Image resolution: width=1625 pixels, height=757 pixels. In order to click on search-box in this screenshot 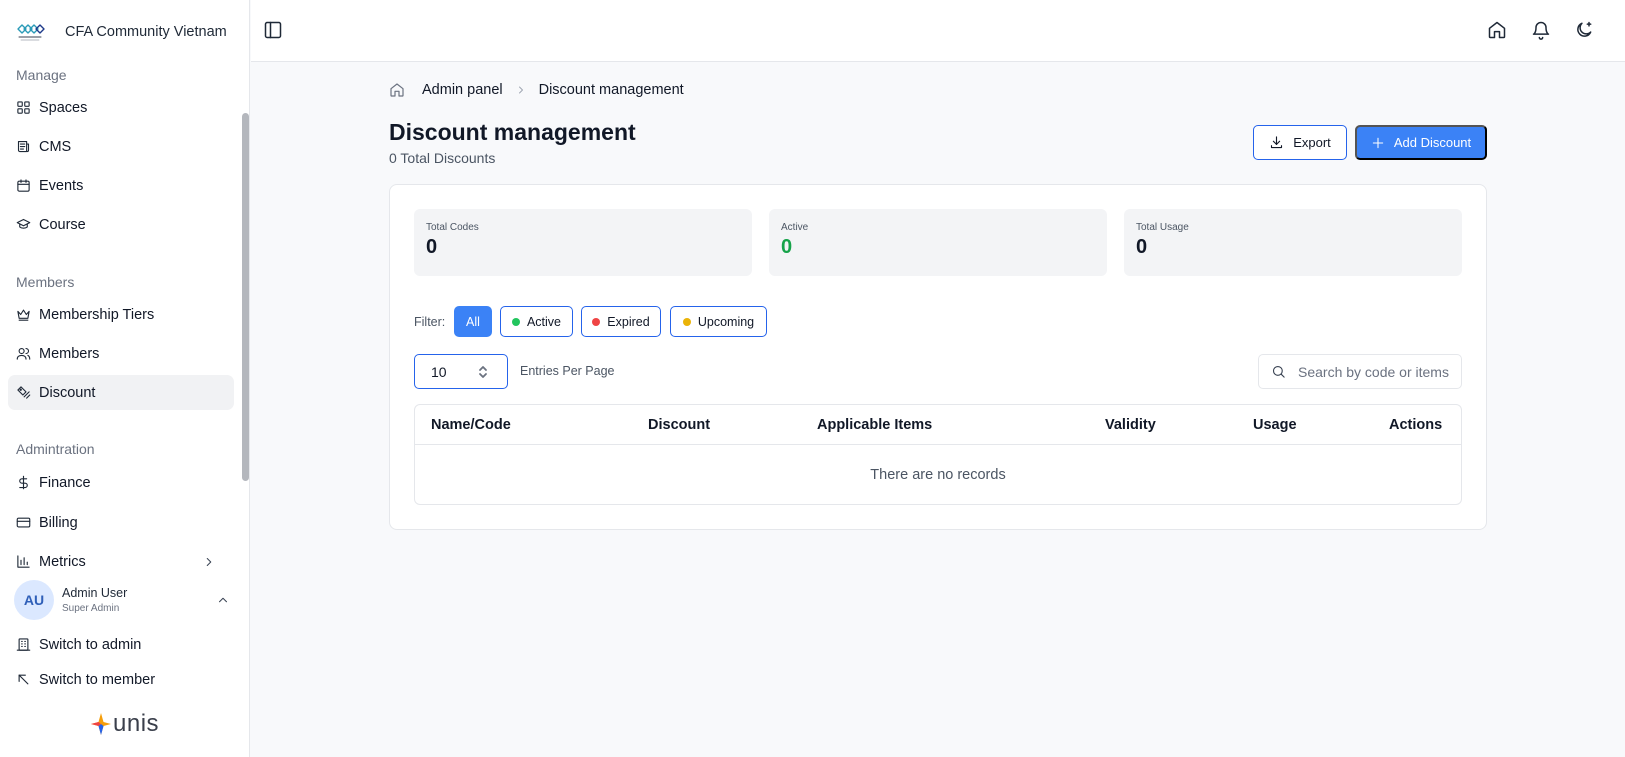, I will do `click(1360, 371)`.